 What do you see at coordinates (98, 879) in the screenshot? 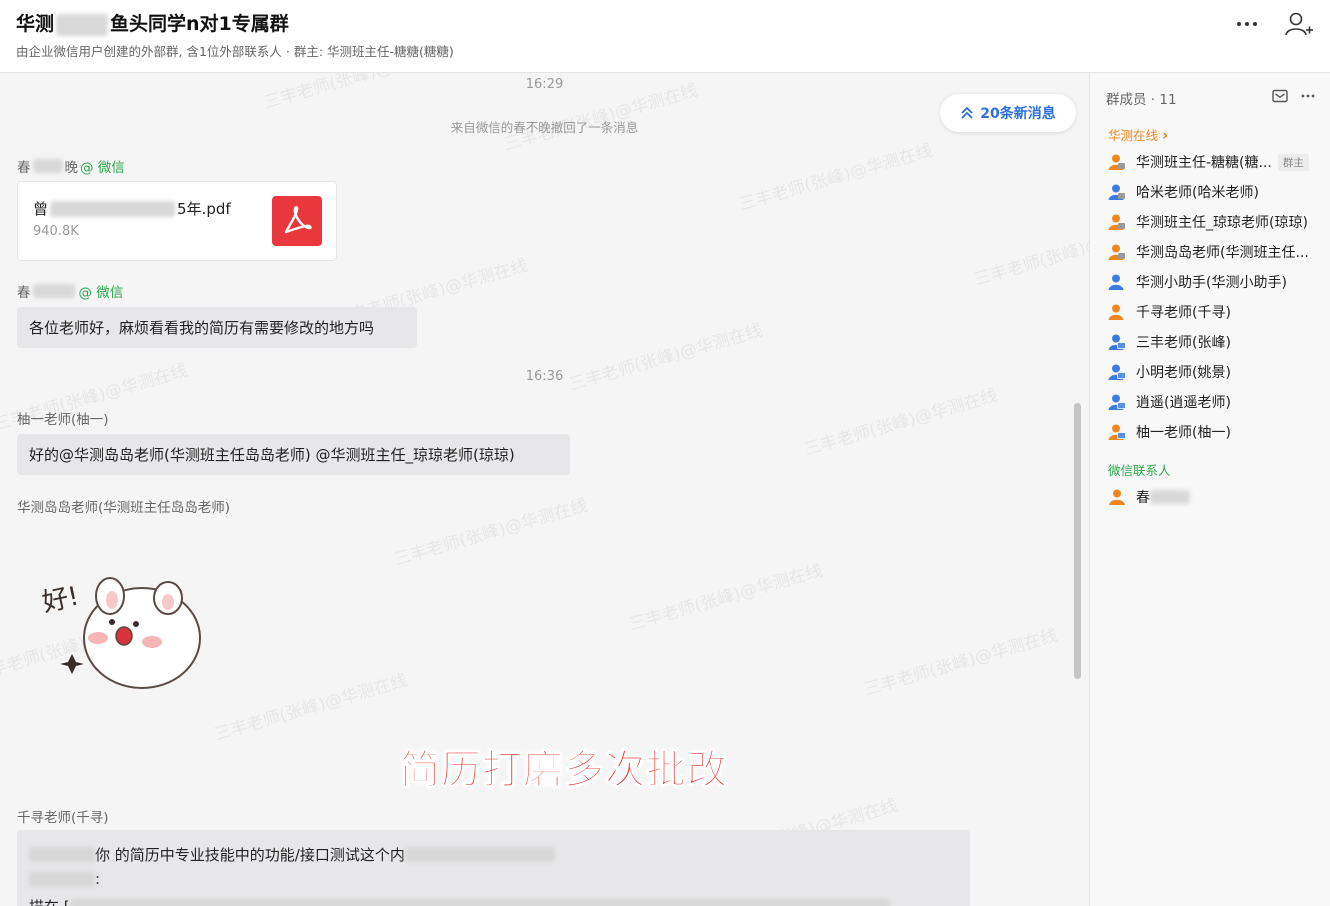
I see `message-line-text: :` at bounding box center [98, 879].